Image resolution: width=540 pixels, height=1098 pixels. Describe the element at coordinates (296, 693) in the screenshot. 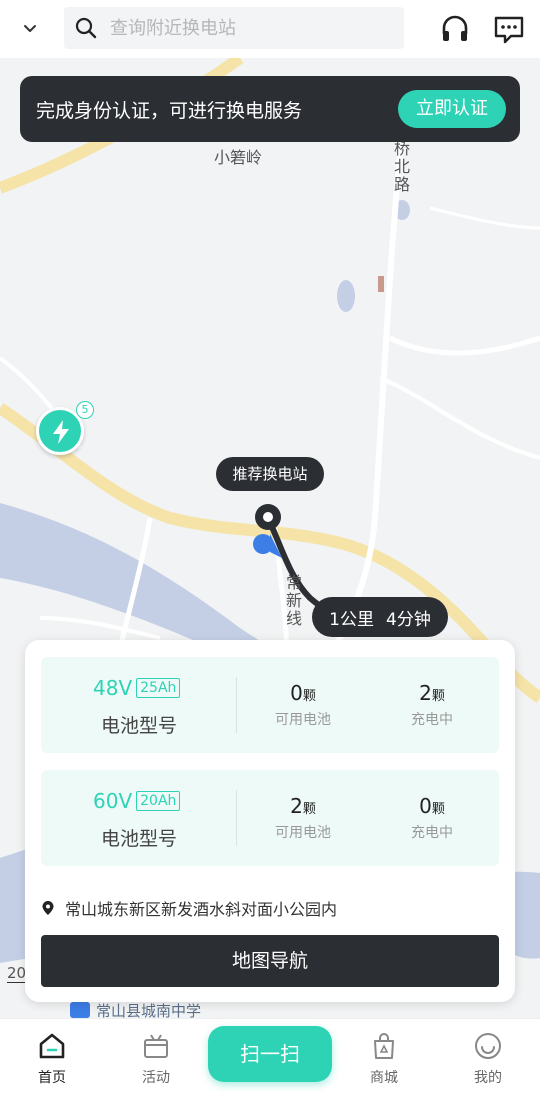

I see `available-count: 0` at that location.